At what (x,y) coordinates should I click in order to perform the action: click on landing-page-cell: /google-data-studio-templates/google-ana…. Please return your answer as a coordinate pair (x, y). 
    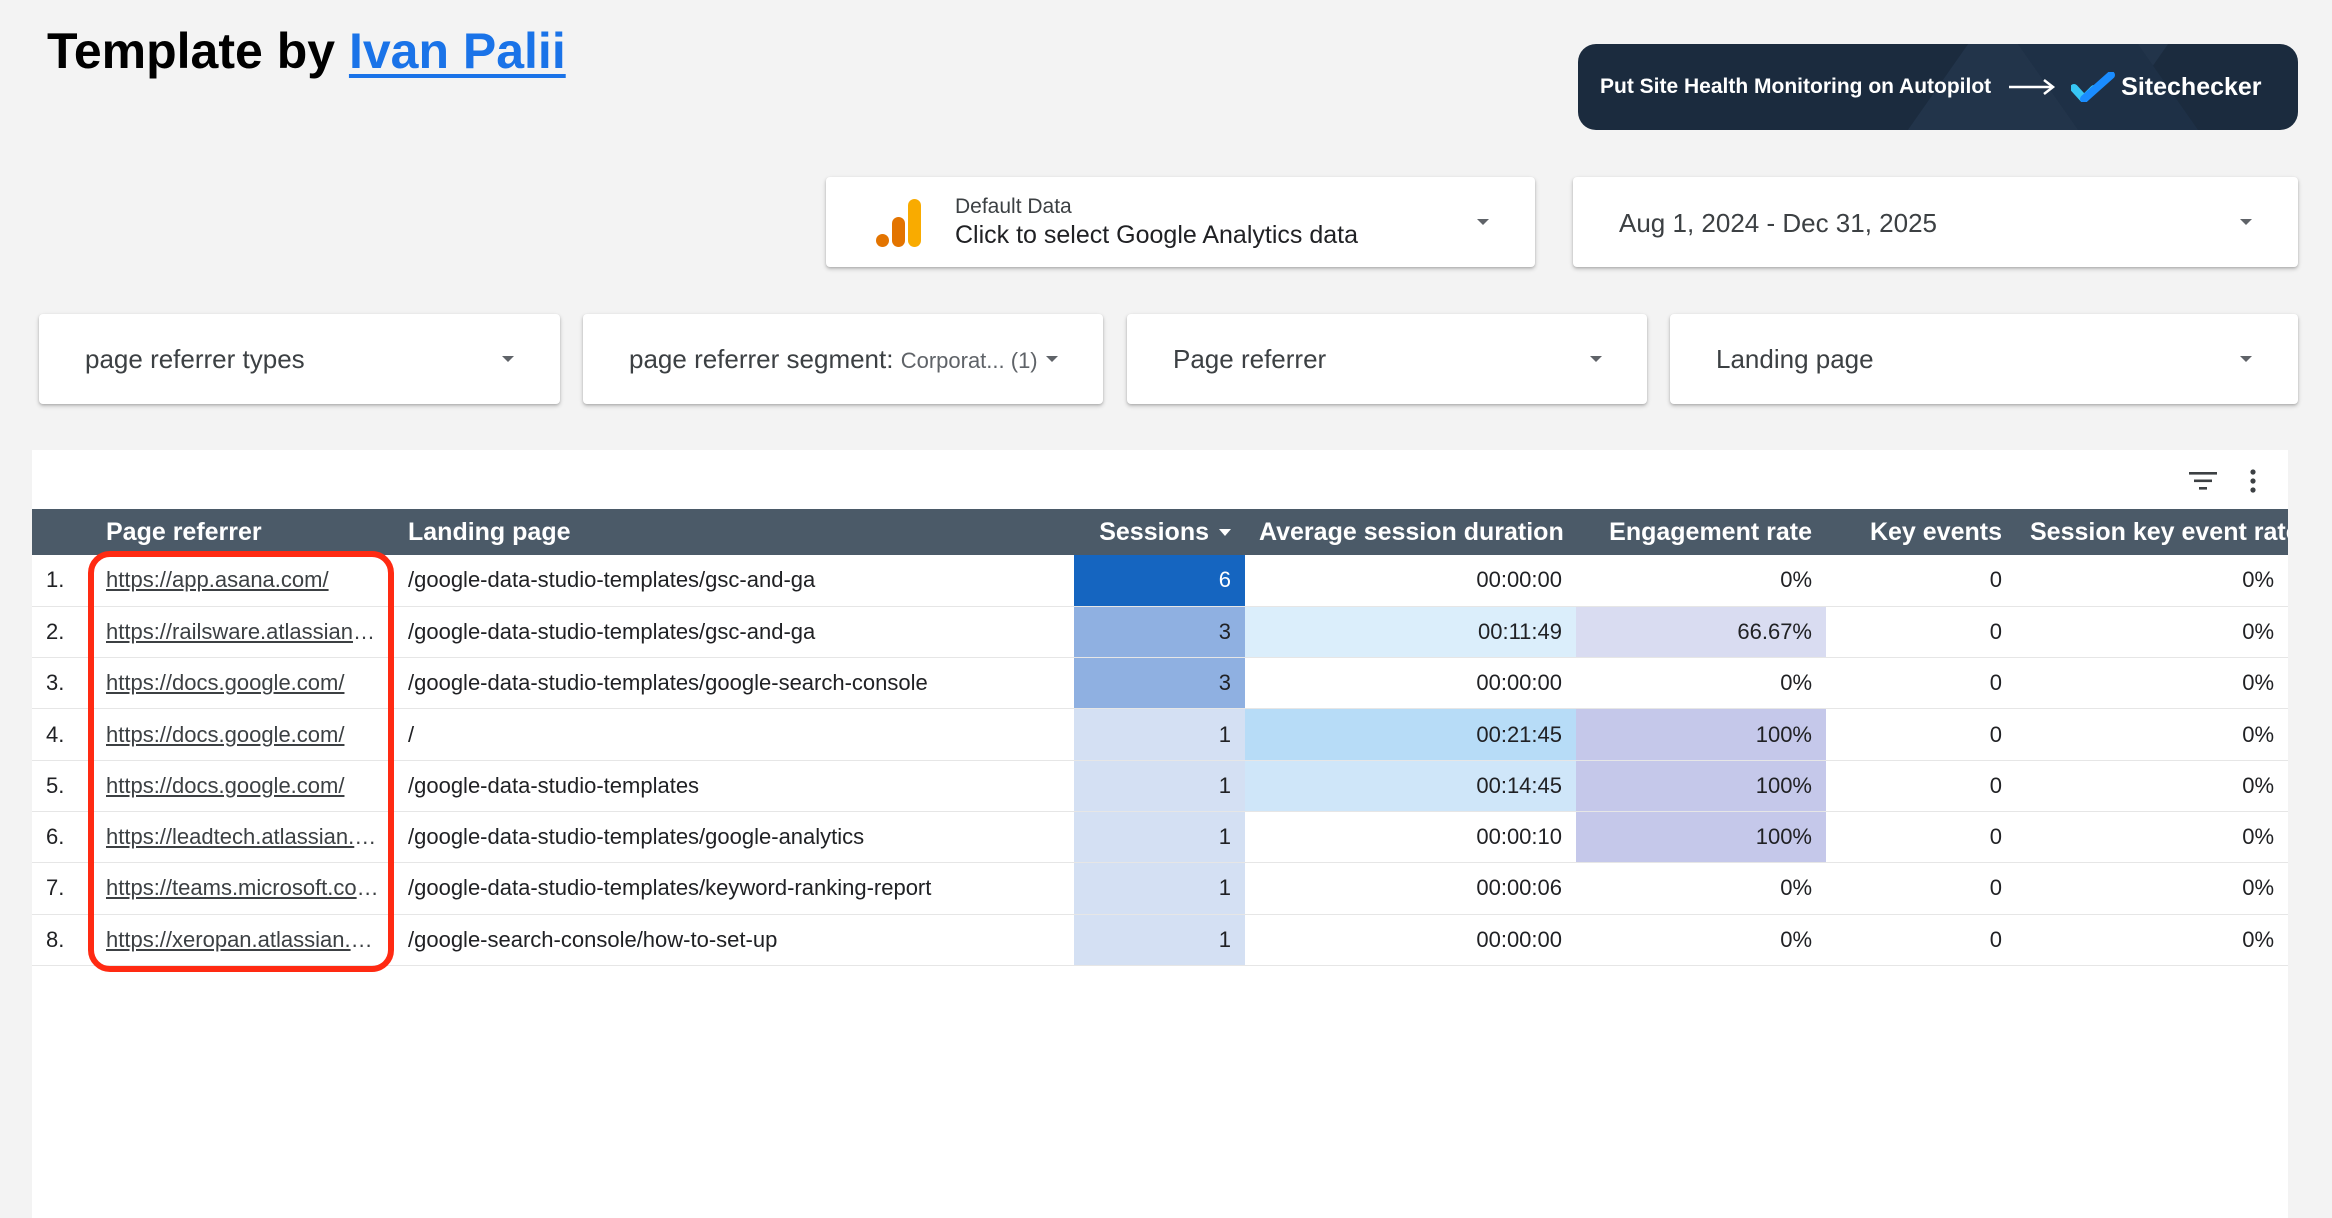
    Looking at the image, I should click on (734, 837).